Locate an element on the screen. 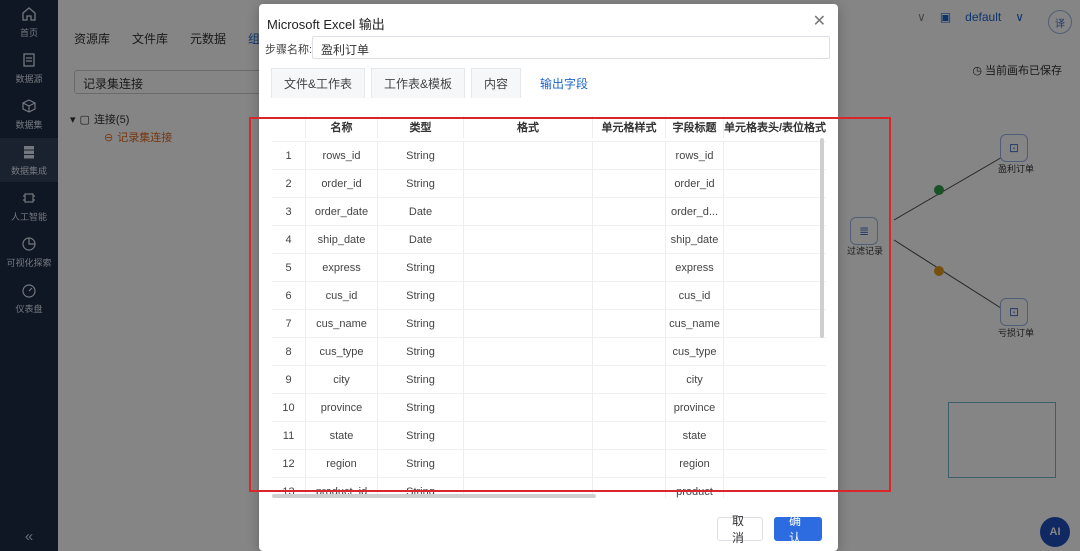  tab-content: 内容 is located at coordinates (496, 83).